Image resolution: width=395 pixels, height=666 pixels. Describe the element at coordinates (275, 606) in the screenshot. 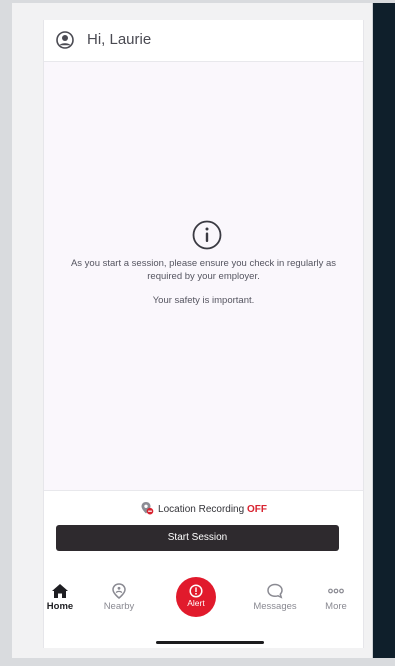

I see `tab-messages-label: Messages` at that location.